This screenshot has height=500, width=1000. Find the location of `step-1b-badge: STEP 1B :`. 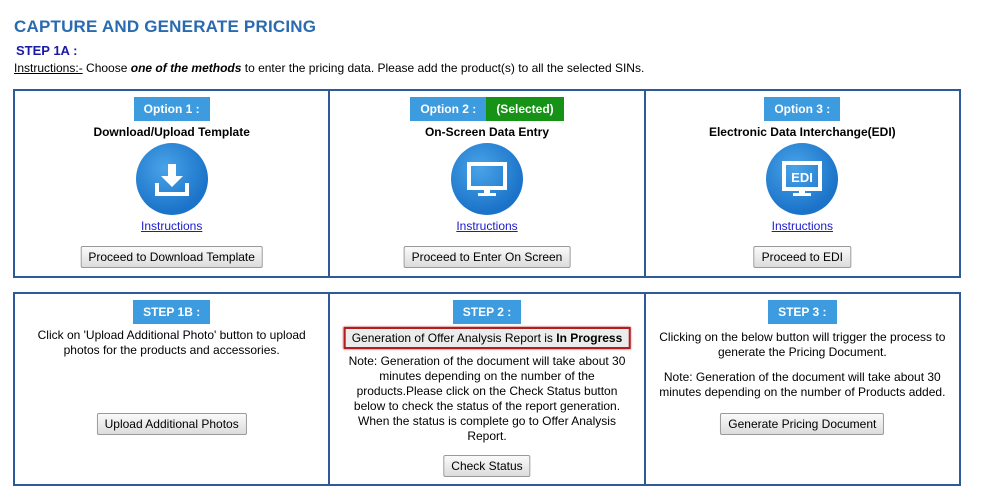

step-1b-badge: STEP 1B : is located at coordinates (172, 312).